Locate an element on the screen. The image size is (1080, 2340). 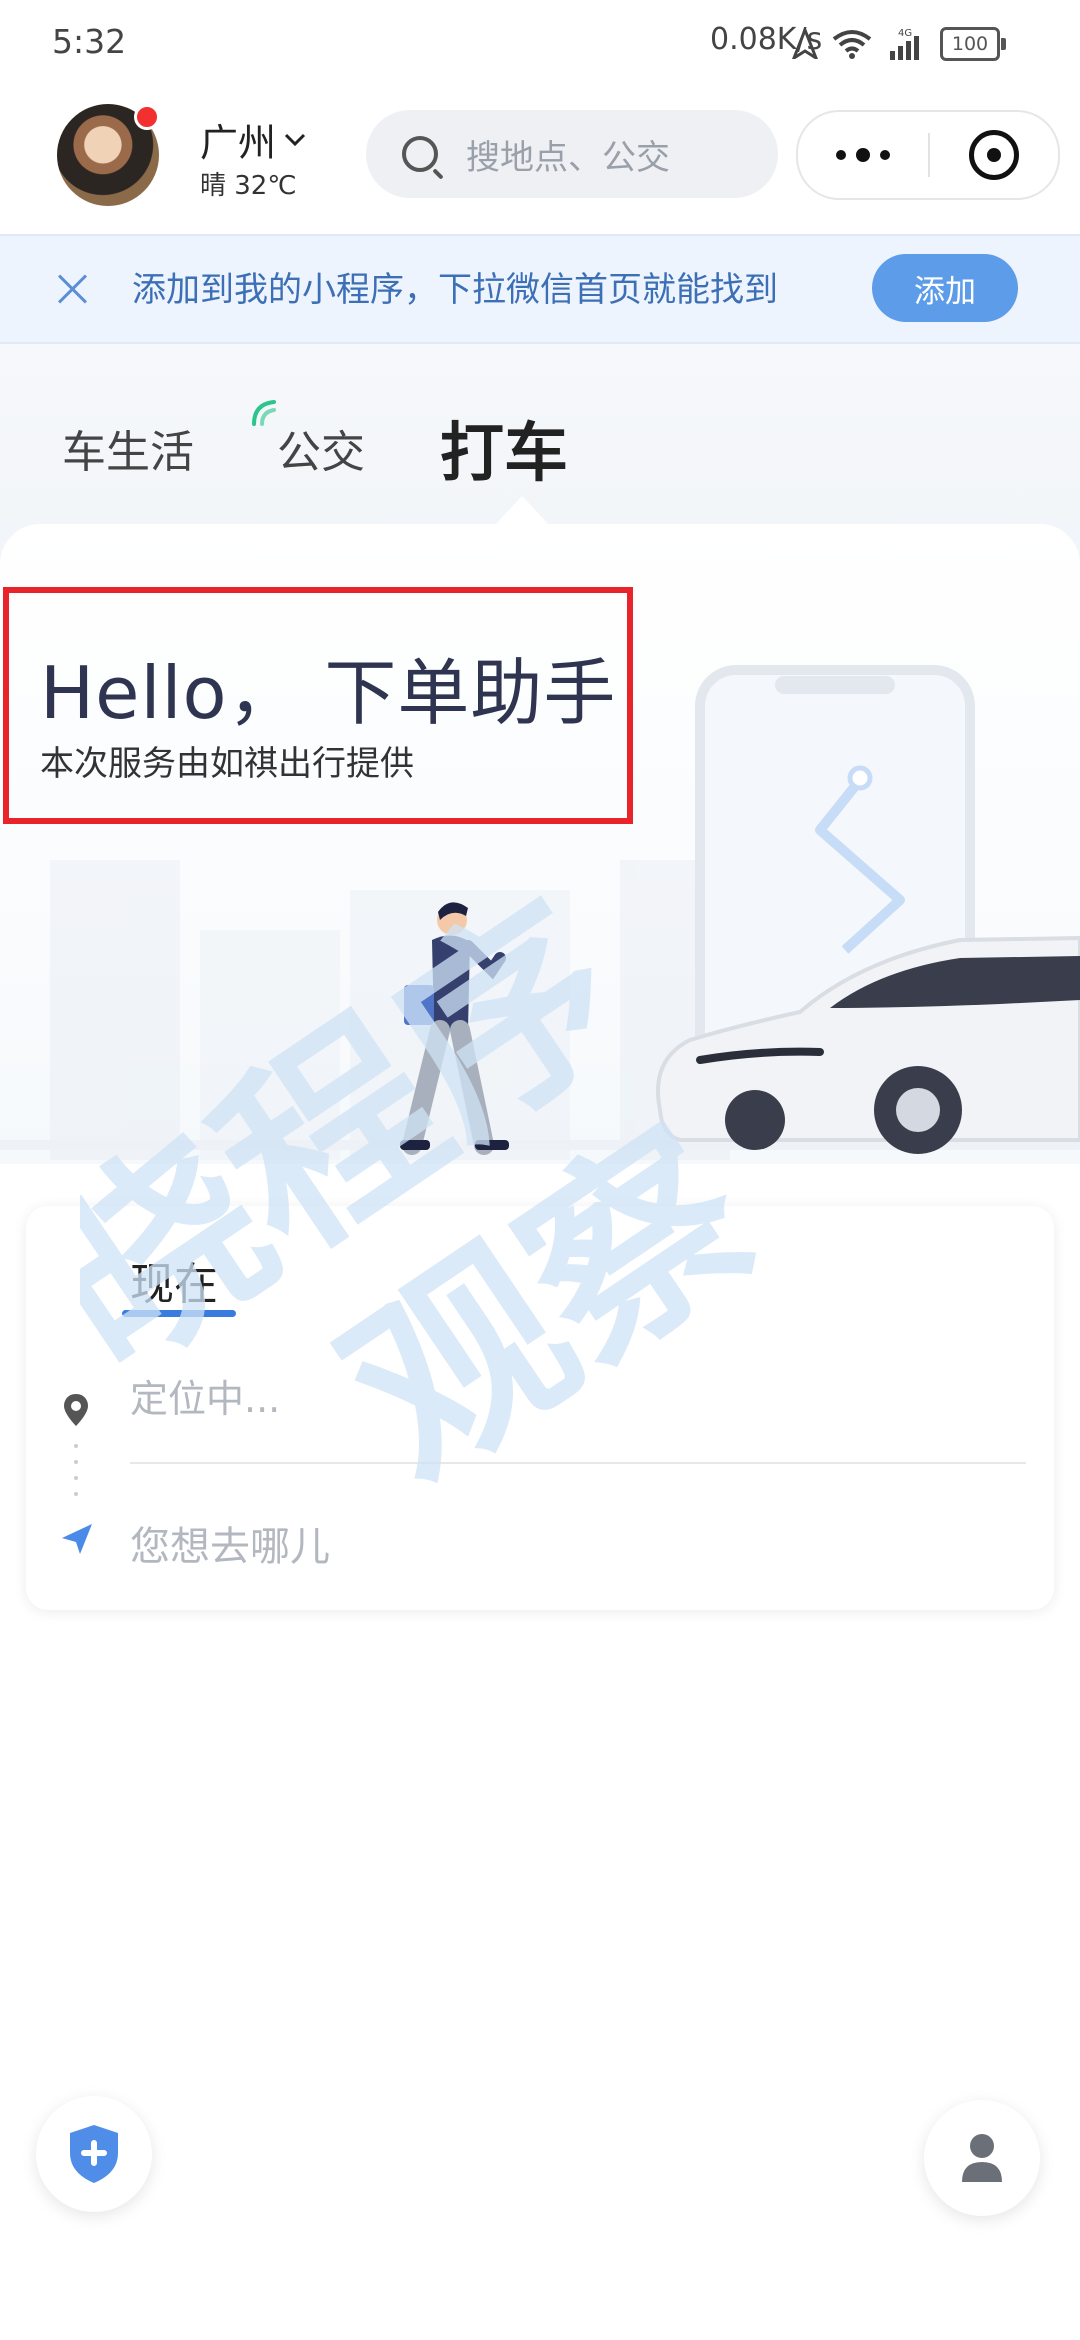
search-placeholder: 搜地点、公交 is located at coordinates (568, 157).